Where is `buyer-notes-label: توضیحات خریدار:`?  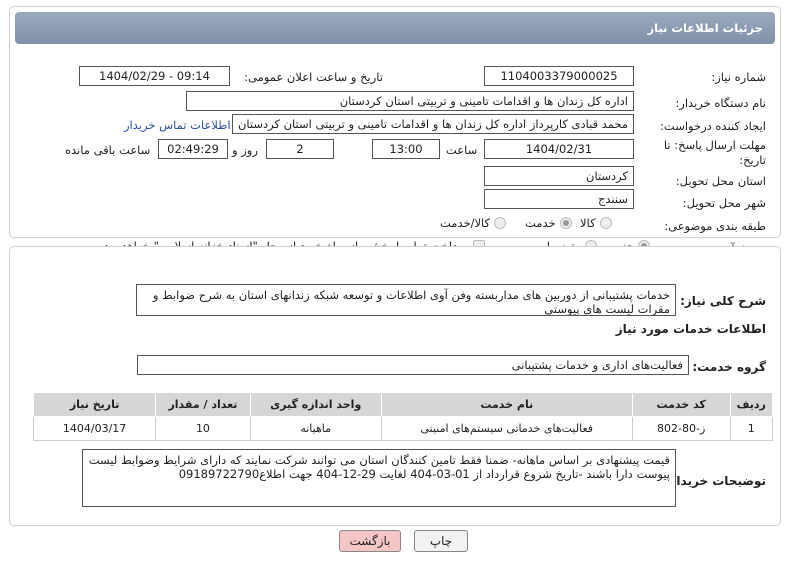 buyer-notes-label: توضیحات خریدار: is located at coordinates (715, 481).